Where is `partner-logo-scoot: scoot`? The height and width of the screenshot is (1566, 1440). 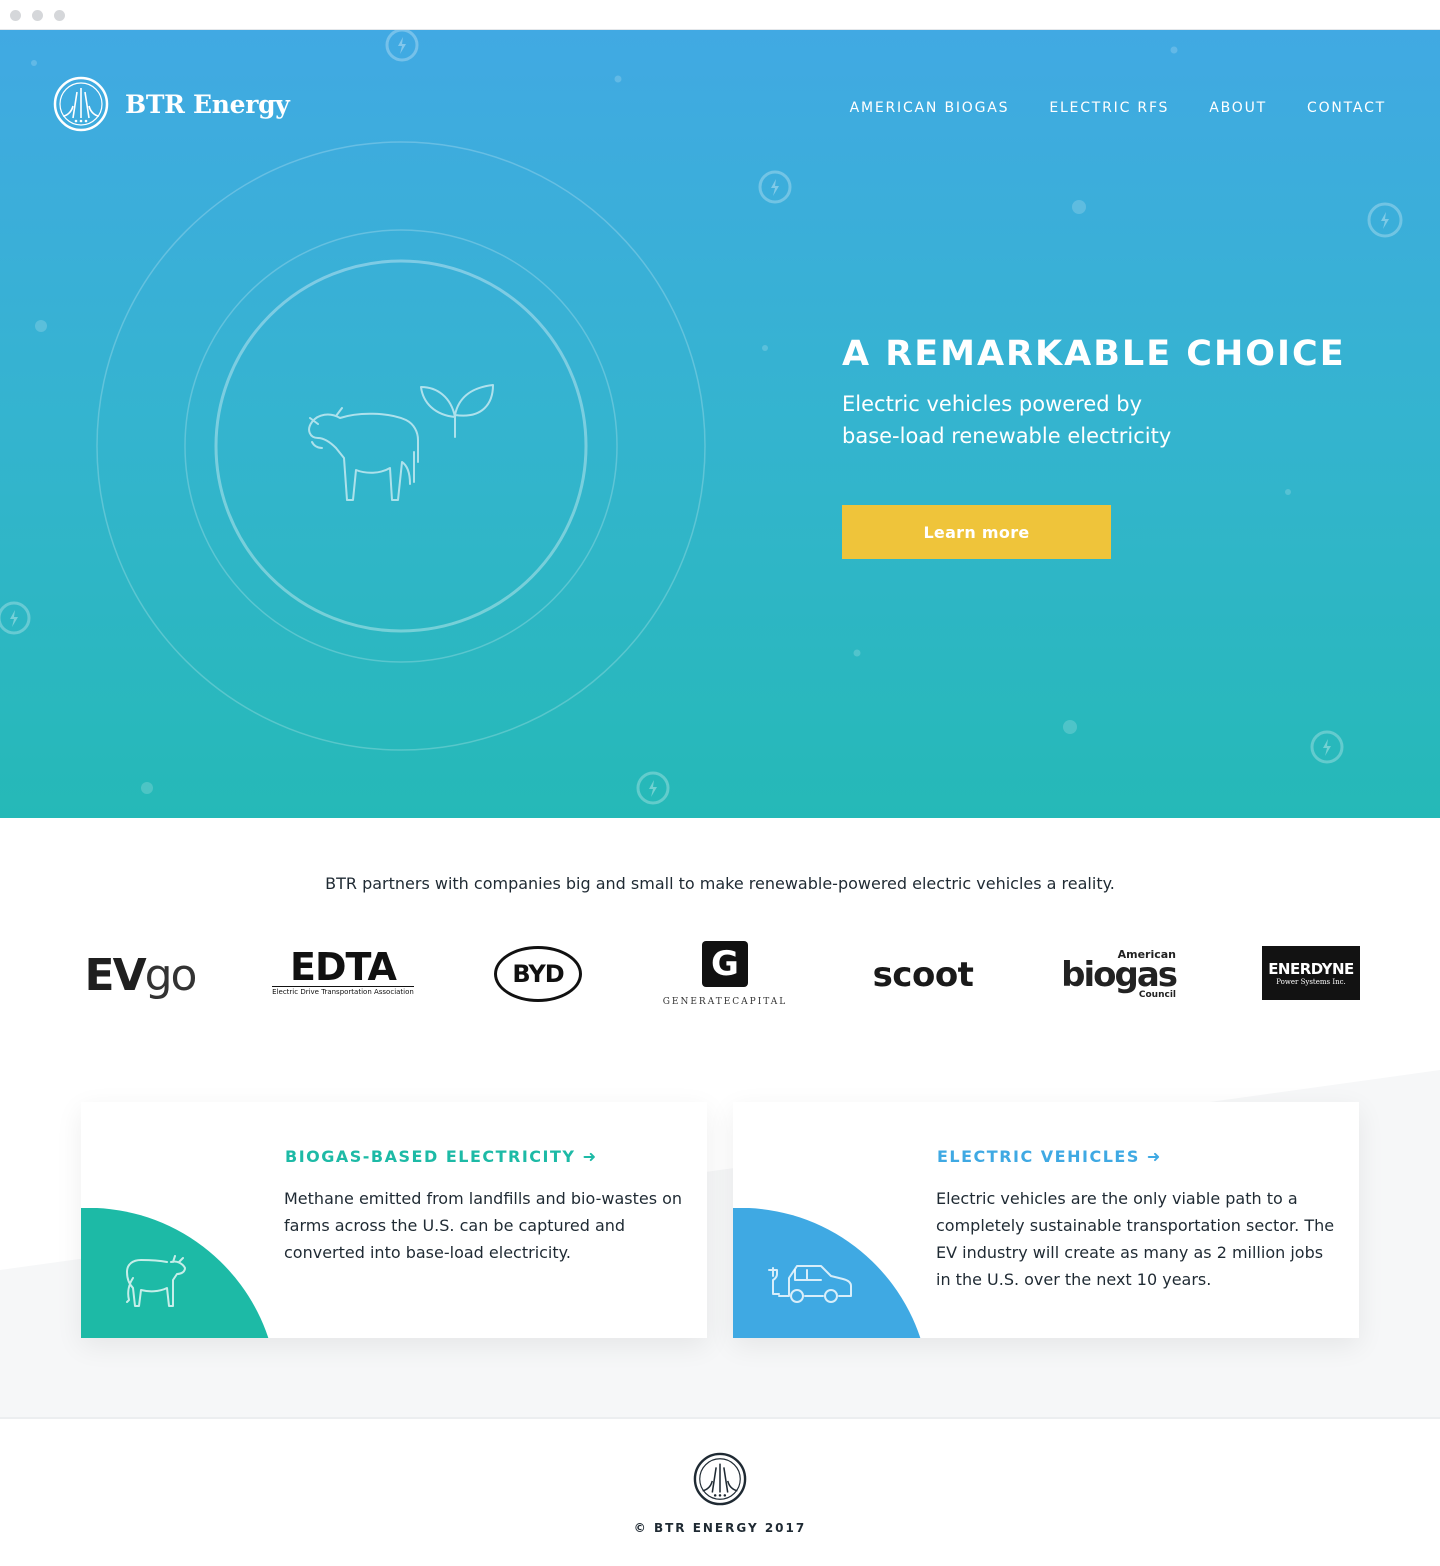
partner-logo-scoot: scoot is located at coordinates (923, 975).